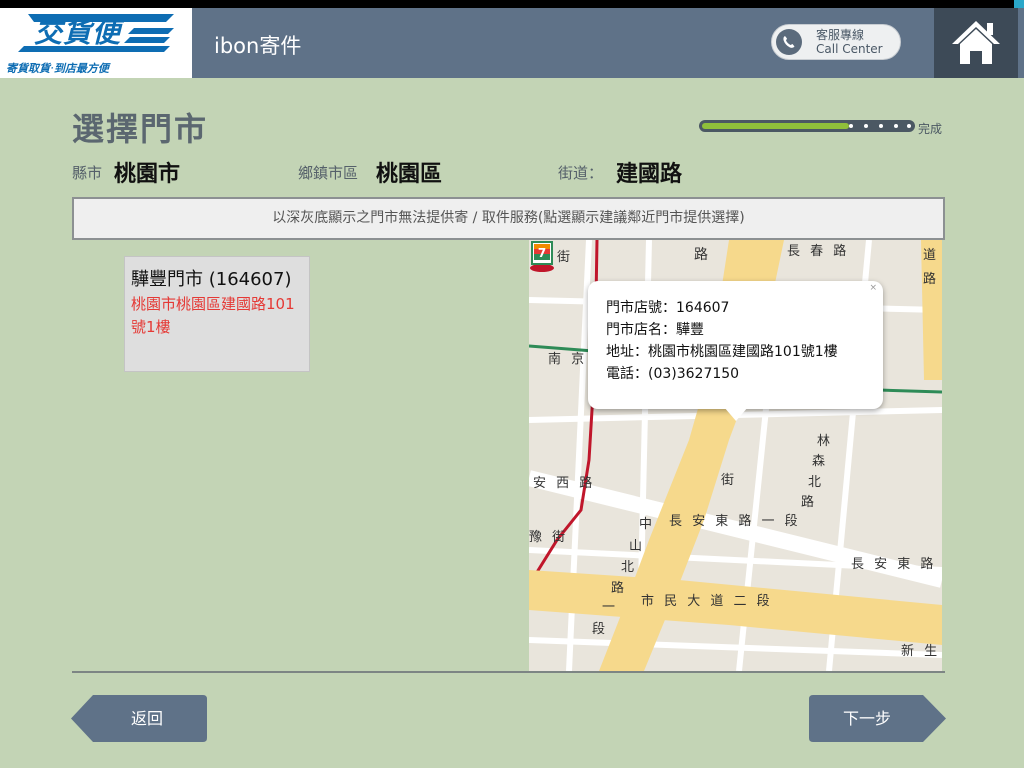 This screenshot has height=768, width=1024. Describe the element at coordinates (647, 524) in the screenshot. I see `map-label: 中` at that location.